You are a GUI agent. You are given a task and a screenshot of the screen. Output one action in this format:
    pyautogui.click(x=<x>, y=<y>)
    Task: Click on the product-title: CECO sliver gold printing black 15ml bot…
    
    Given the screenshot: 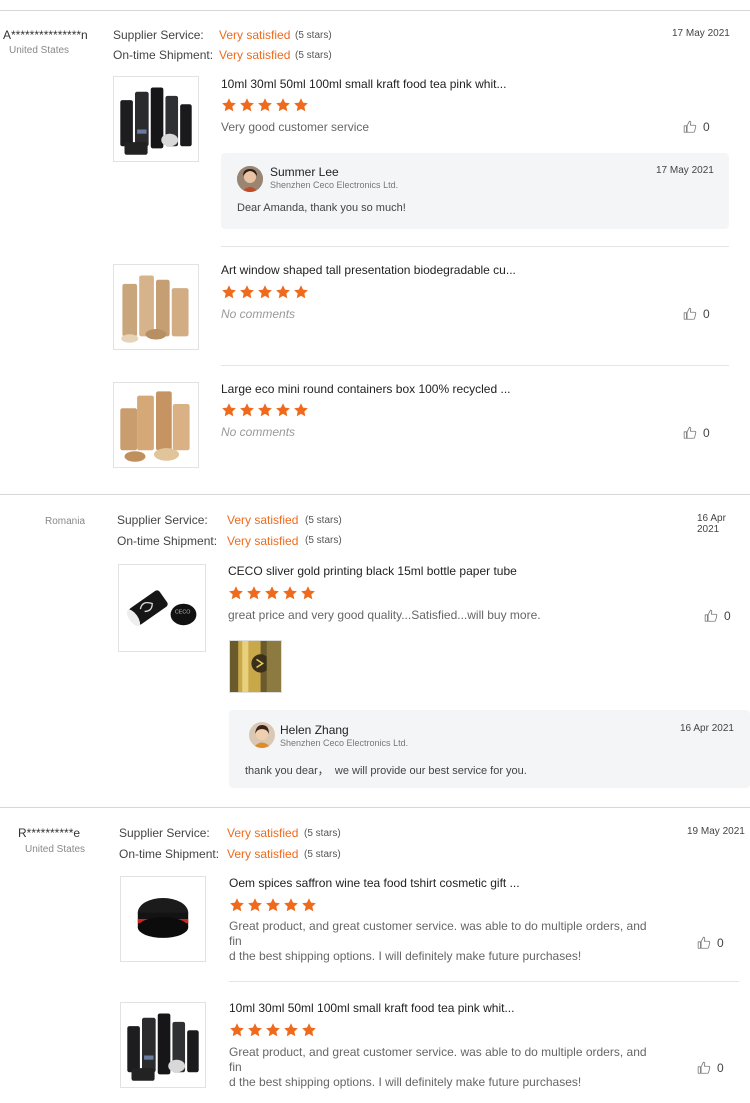 What is the action you would take?
    pyautogui.click(x=372, y=571)
    